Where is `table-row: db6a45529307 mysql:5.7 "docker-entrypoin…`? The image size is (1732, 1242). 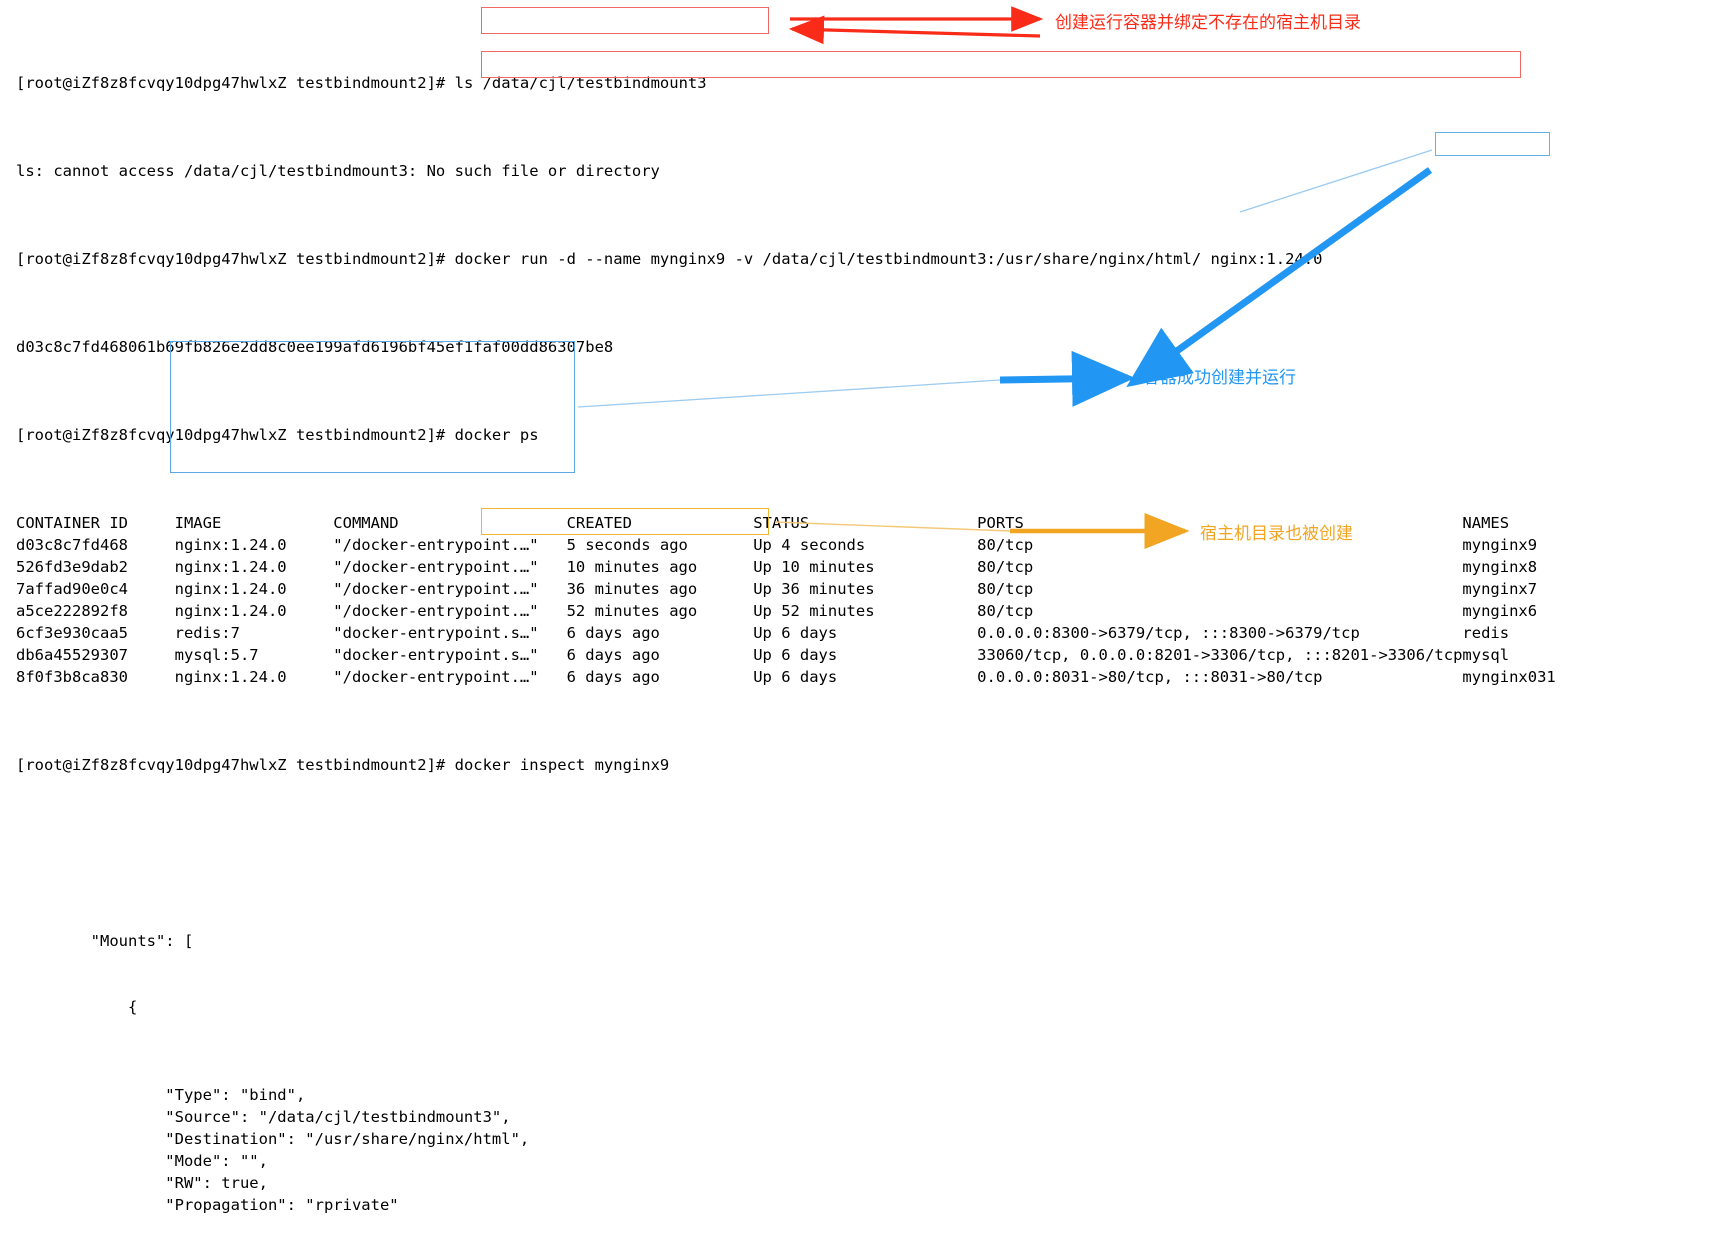 table-row: db6a45529307 mysql:5.7 "docker-entrypoin… is located at coordinates (763, 655).